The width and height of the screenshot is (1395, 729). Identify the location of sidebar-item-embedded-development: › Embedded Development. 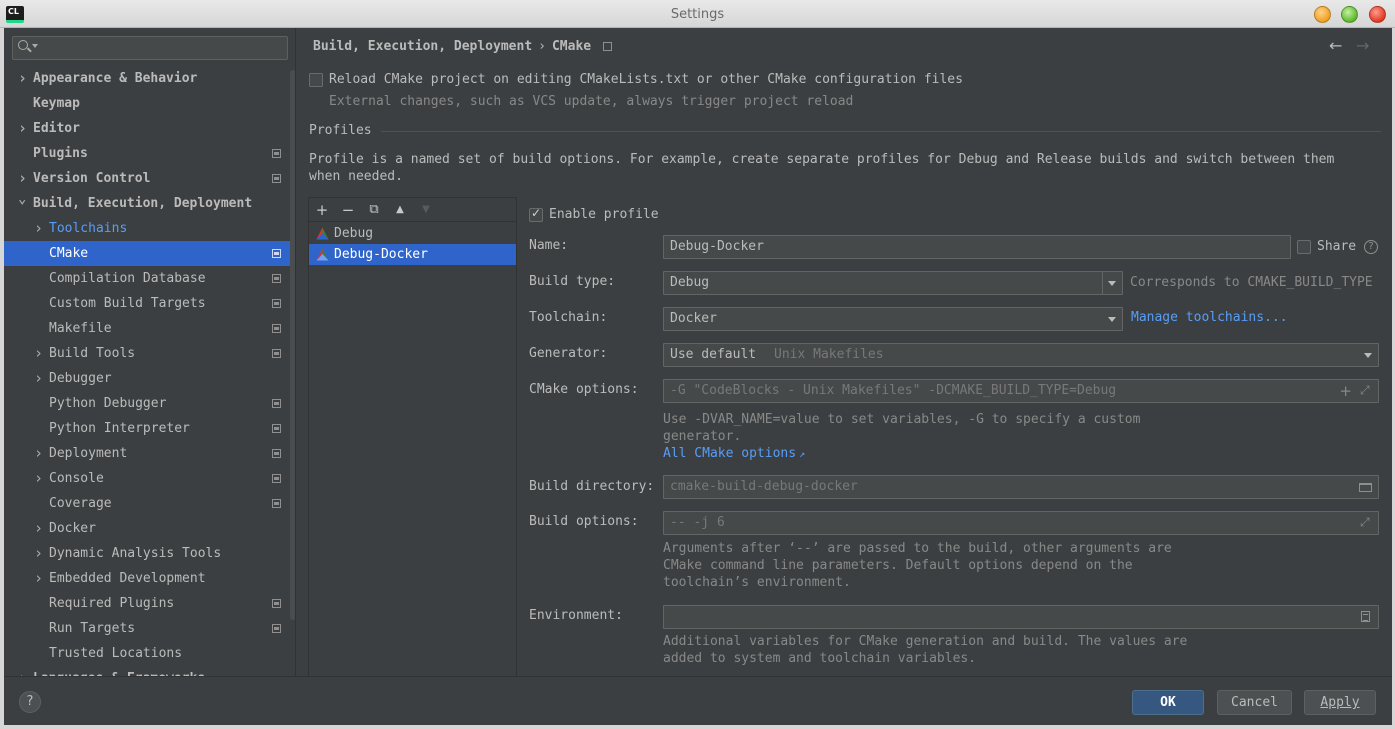
(149, 578).